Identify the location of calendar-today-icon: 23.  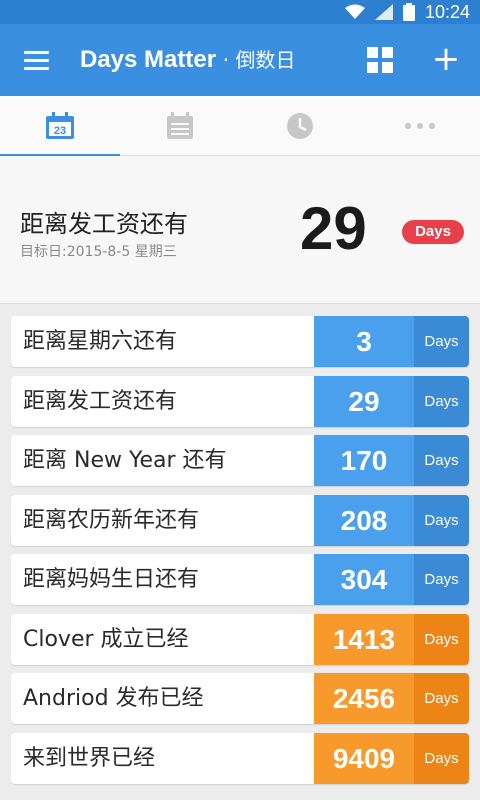
(60, 125).